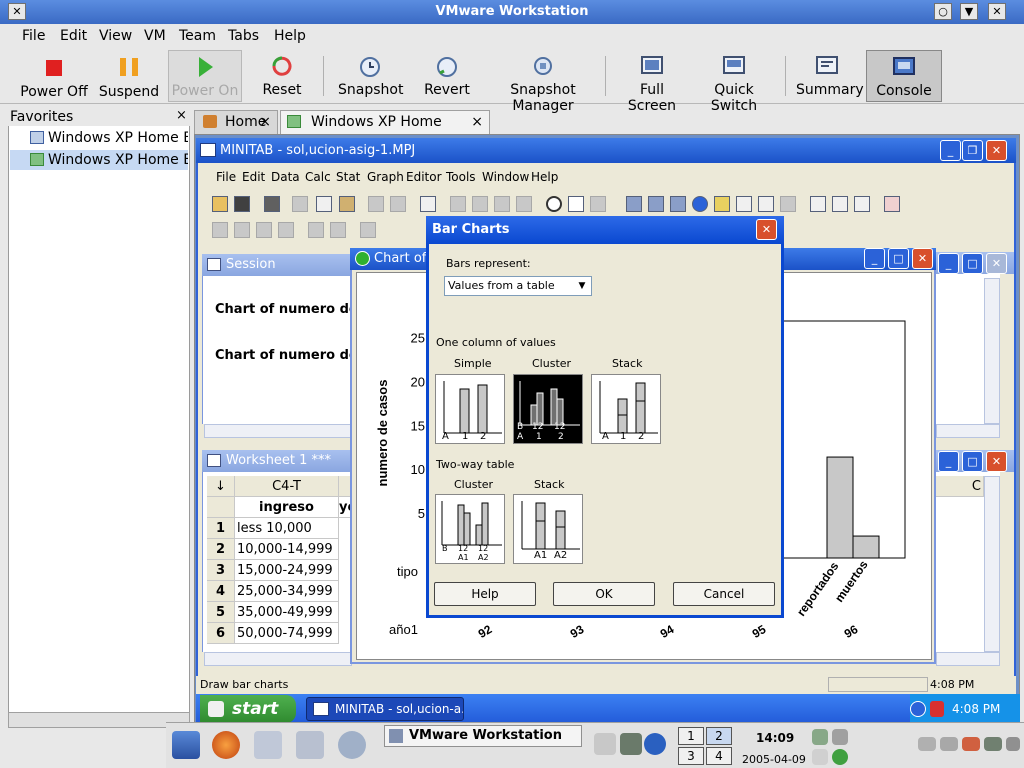 The width and height of the screenshot is (1024, 768). I want to click on stack-chart-option: A 1 2, so click(626, 409).